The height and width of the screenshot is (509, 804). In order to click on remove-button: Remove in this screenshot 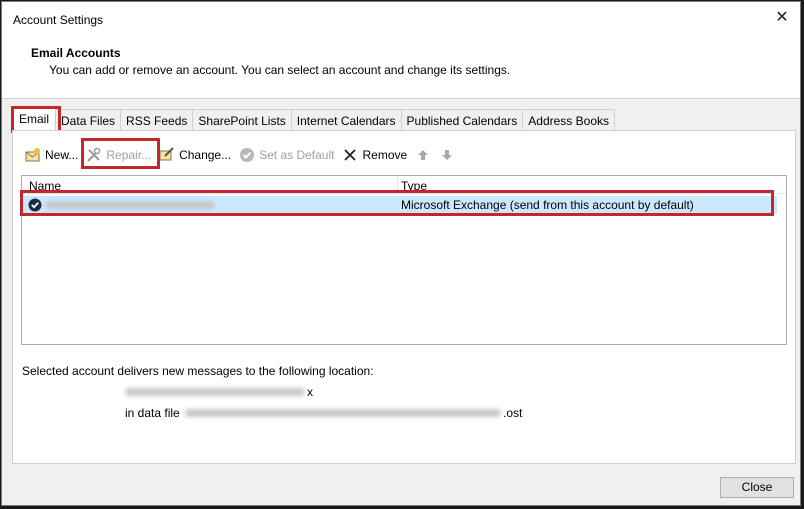, I will do `click(374, 155)`.